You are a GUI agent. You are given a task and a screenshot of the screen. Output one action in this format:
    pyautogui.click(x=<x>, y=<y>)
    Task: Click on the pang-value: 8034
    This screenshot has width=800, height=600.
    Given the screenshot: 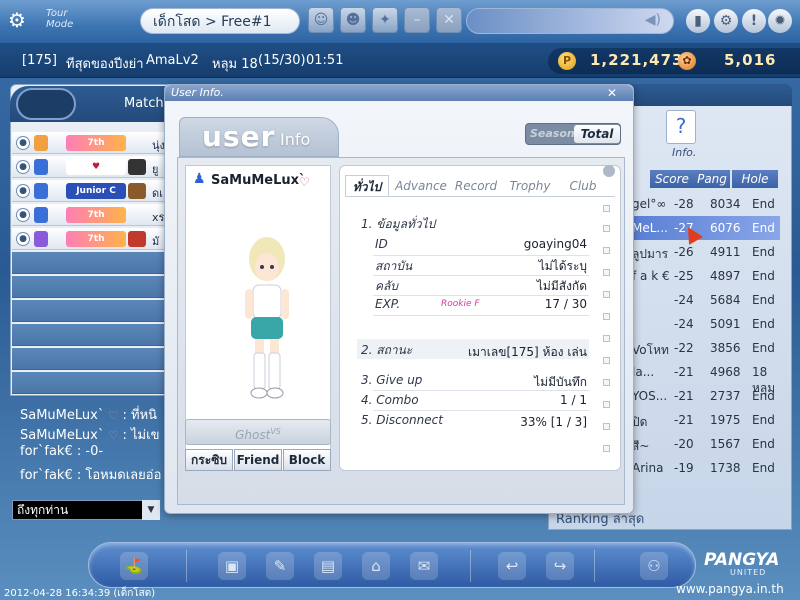 What is the action you would take?
    pyautogui.click(x=725, y=204)
    